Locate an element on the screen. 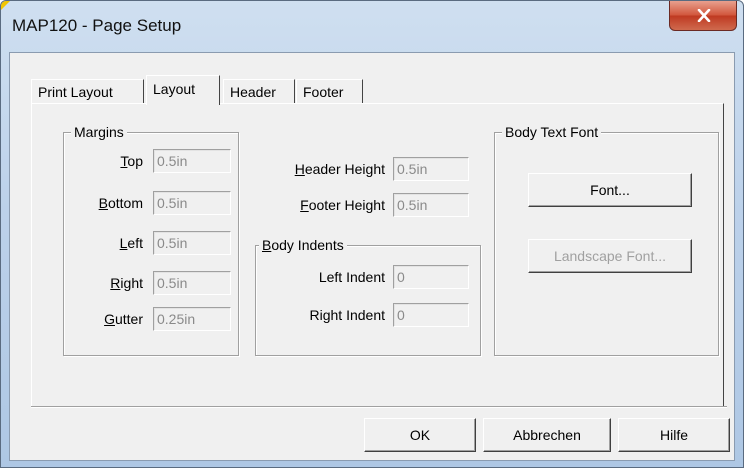 The image size is (744, 468). mnemonic: H is located at coordinates (299, 169).